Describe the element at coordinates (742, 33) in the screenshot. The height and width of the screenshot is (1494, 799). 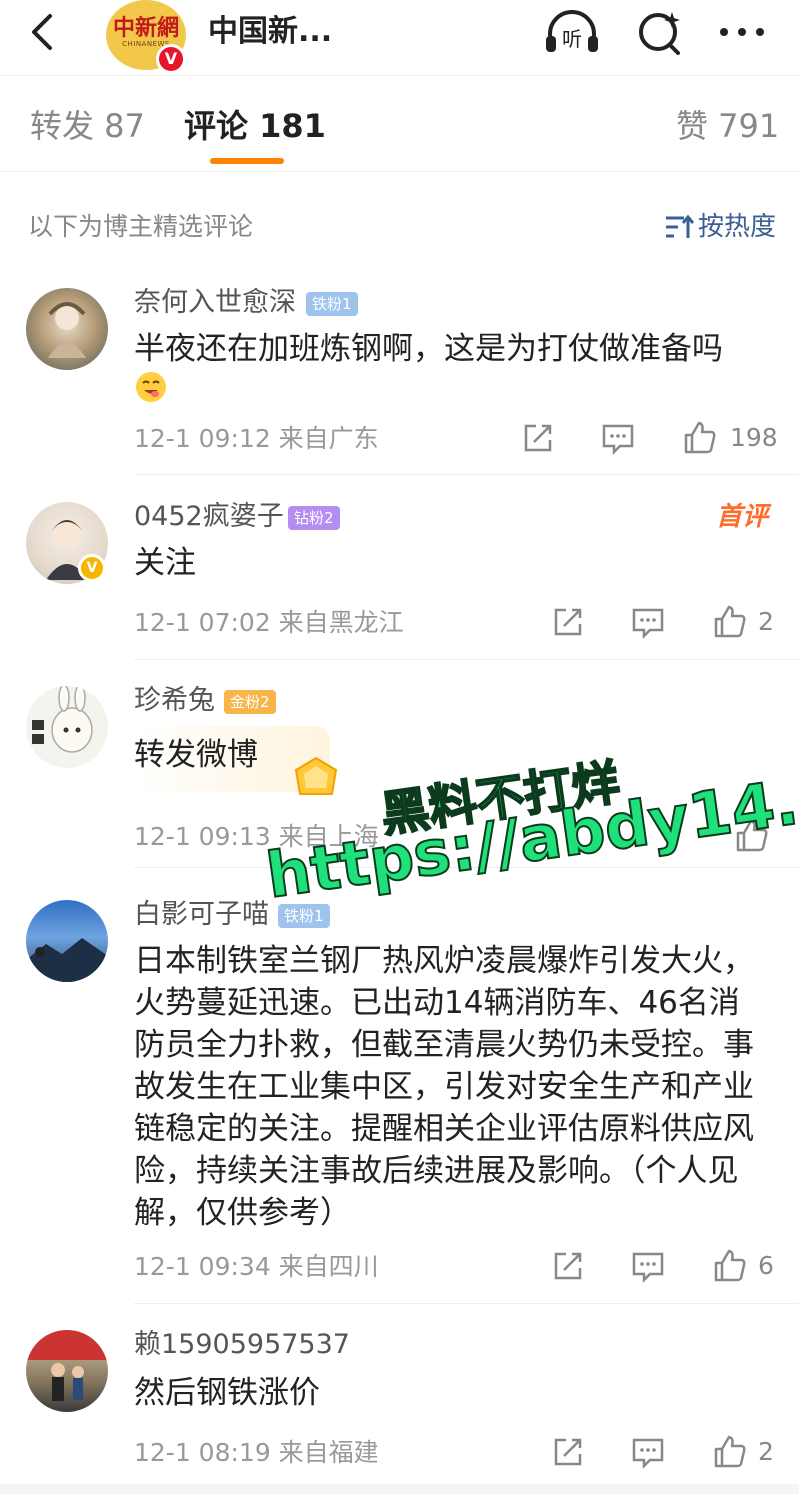
I see `more-icon` at that location.